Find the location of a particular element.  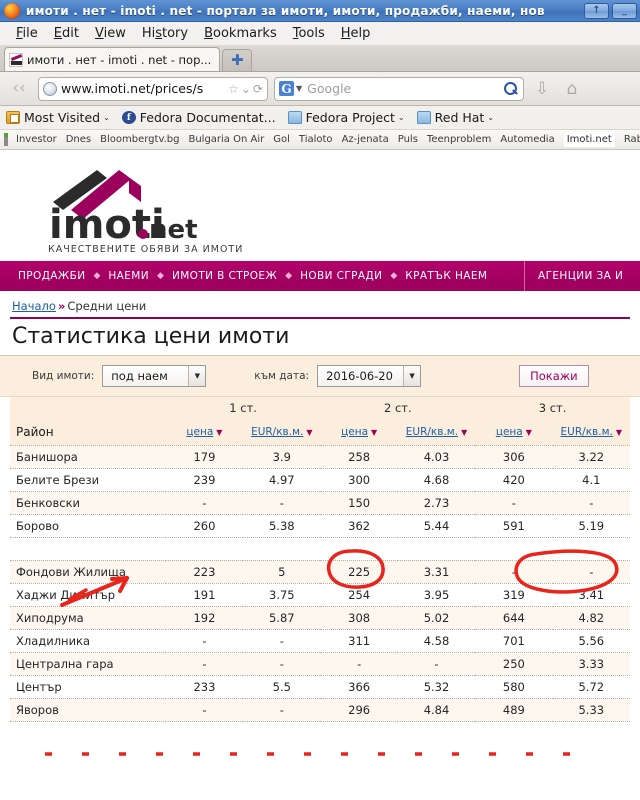

date-select: 2016-06-20 ▼ is located at coordinates (369, 376).